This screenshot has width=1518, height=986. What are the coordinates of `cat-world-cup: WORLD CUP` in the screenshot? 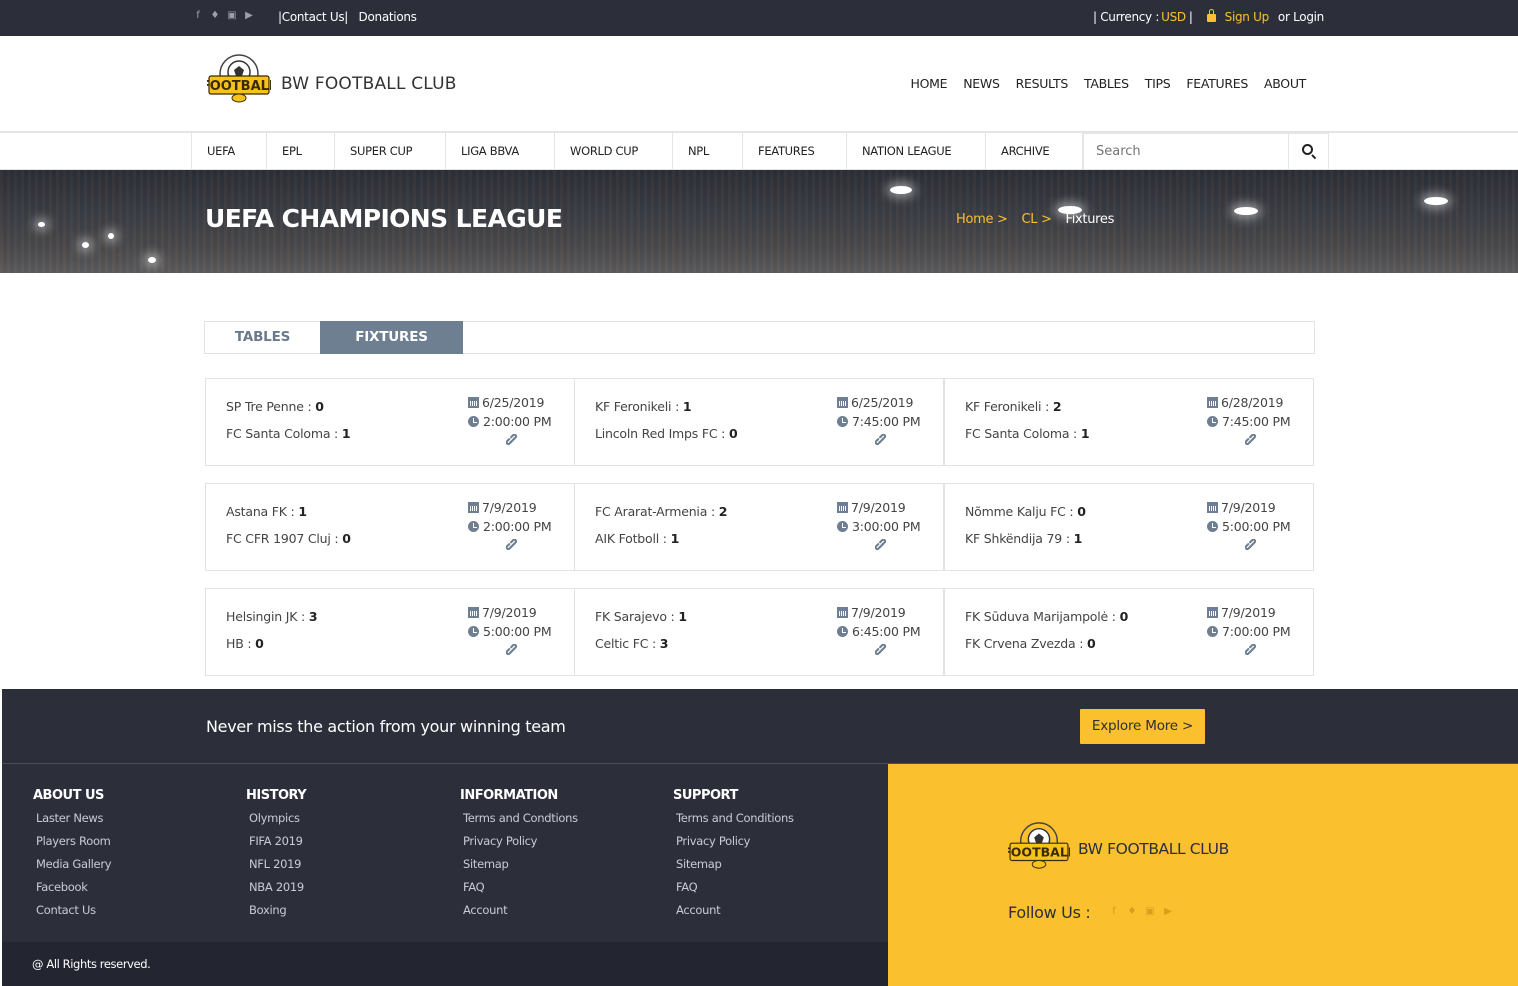 It's located at (613, 151).